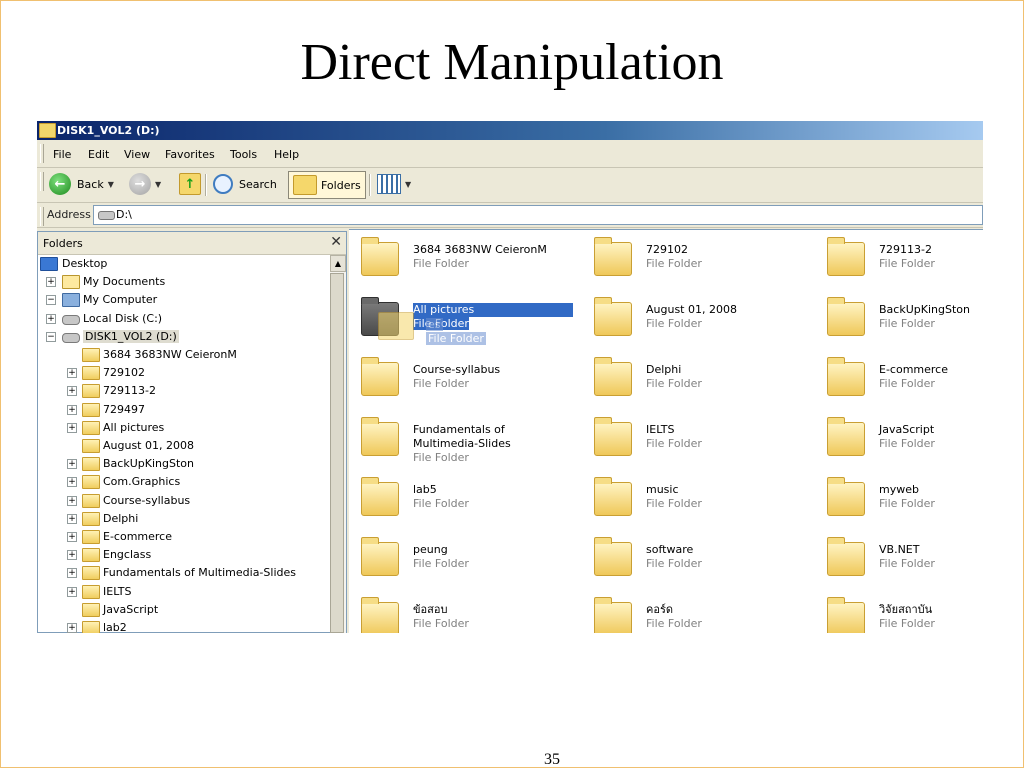  What do you see at coordinates (697, 324) in the screenshot?
I see `folder-item: August 01, 2008 File Folder` at bounding box center [697, 324].